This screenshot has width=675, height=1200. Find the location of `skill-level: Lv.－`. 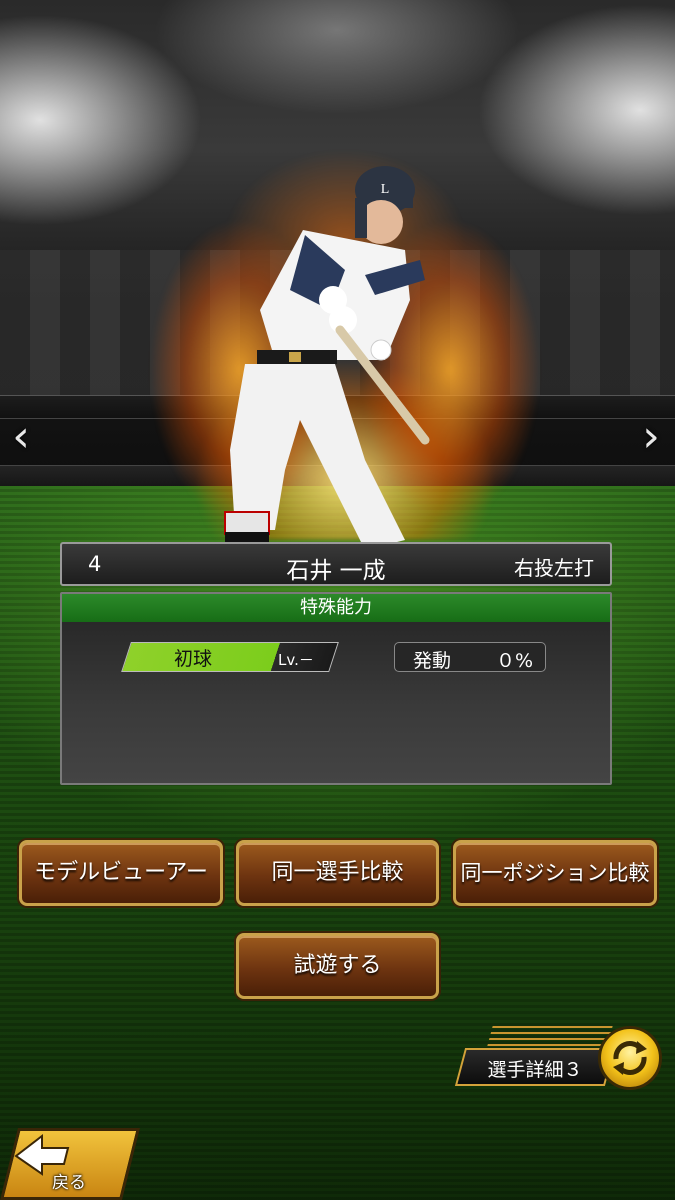

skill-level: Lv.－ is located at coordinates (296, 660).